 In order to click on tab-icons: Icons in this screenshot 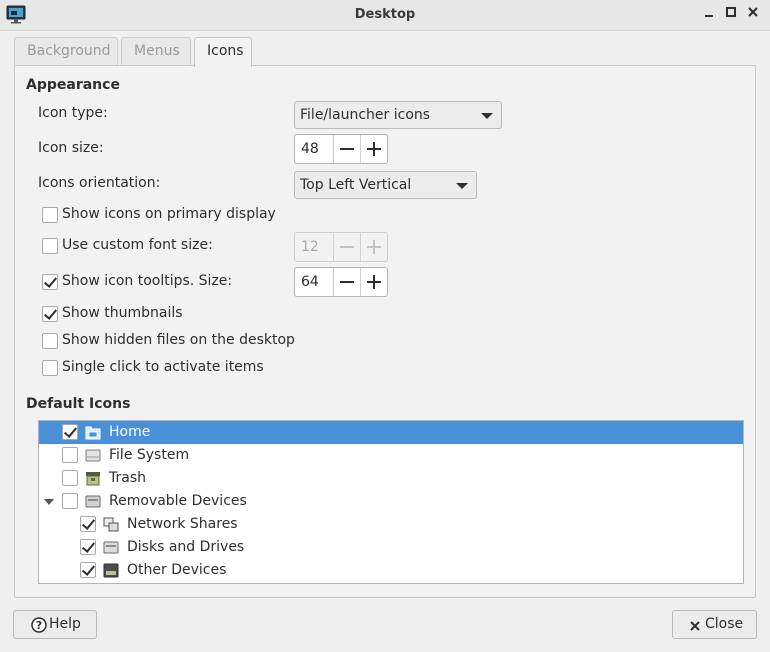, I will do `click(223, 52)`.